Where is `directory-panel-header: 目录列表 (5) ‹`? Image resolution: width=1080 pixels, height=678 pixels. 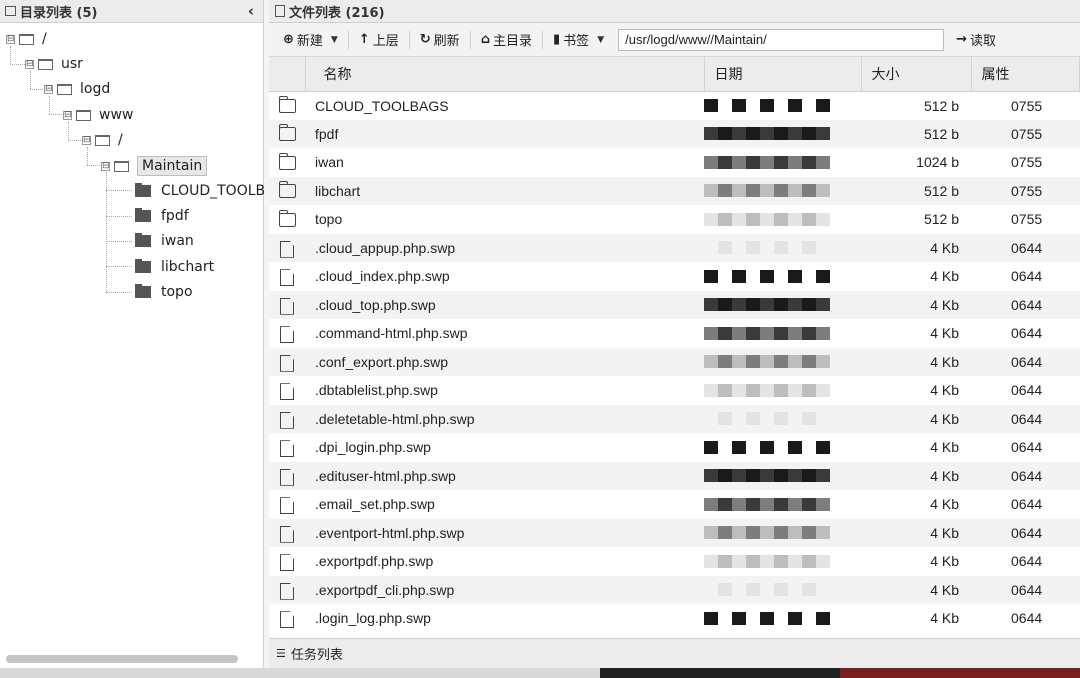 directory-panel-header: 目录列表 (5) ‹ is located at coordinates (131, 11).